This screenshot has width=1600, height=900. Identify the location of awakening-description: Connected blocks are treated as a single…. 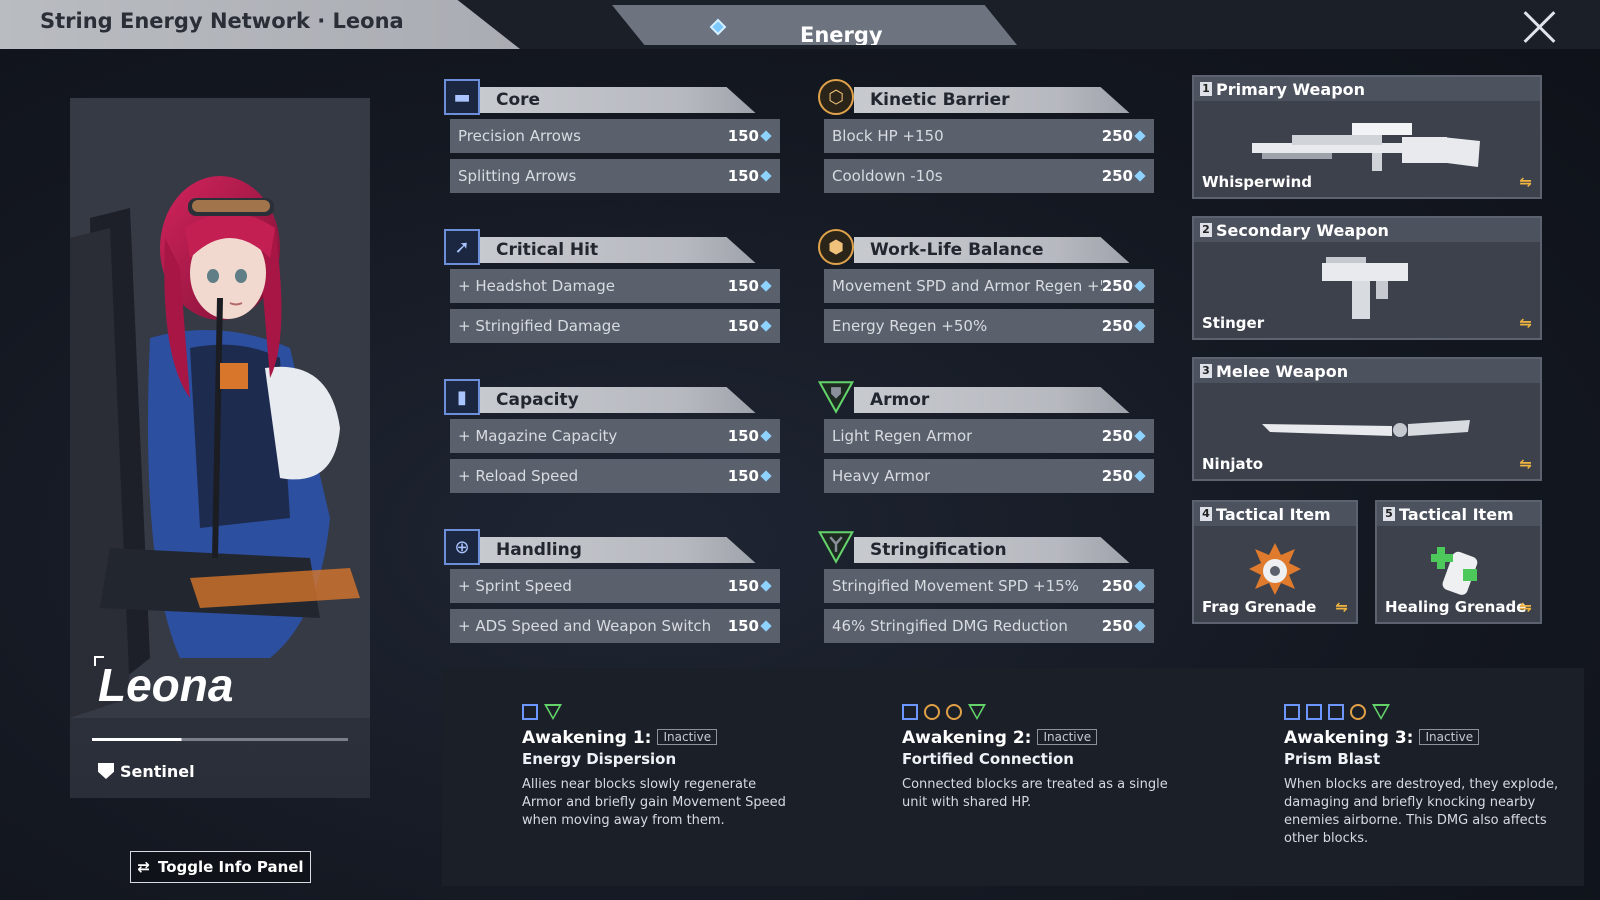
(1035, 793).